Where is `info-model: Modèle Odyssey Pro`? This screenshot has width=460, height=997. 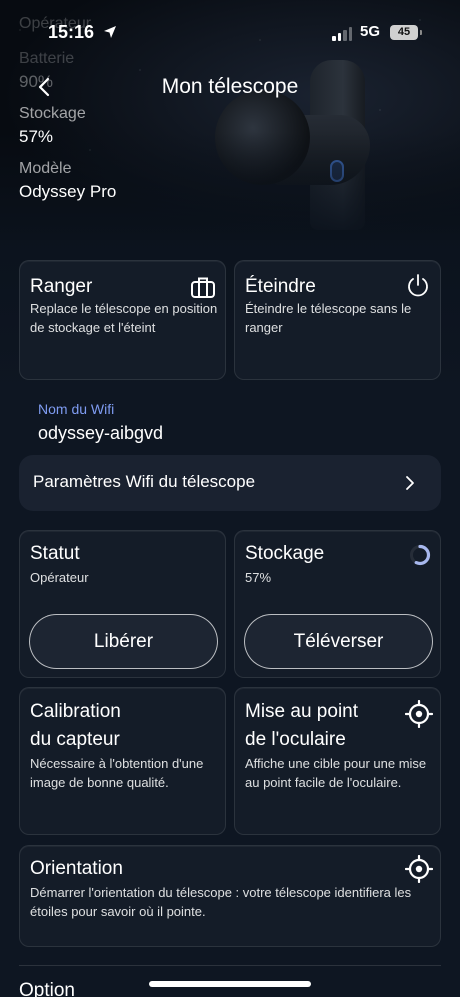 info-model: Modèle Odyssey Pro is located at coordinates (68, 180).